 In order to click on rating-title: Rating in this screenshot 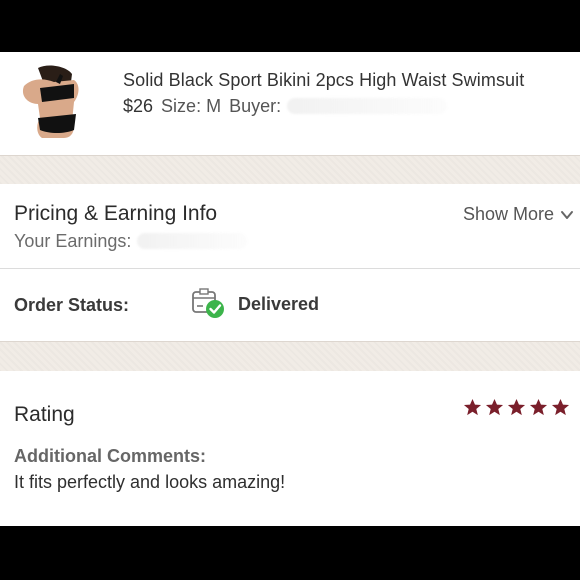, I will do `click(44, 414)`.